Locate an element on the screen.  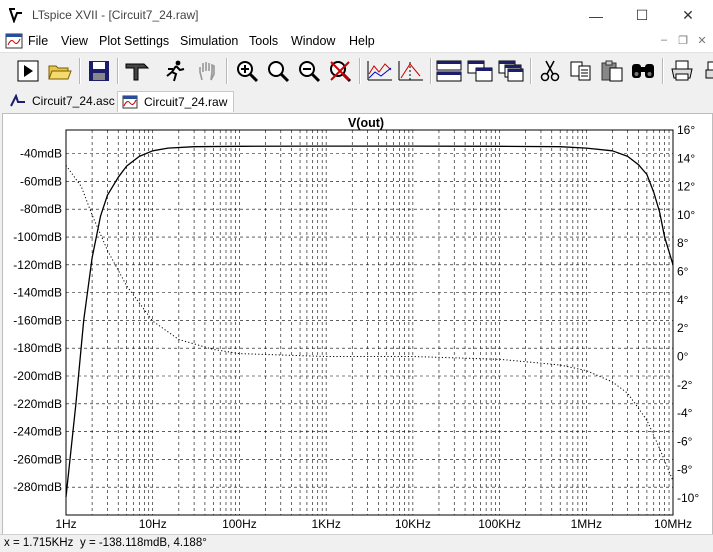
x-tick-label: 10KHz is located at coordinates (413, 524).